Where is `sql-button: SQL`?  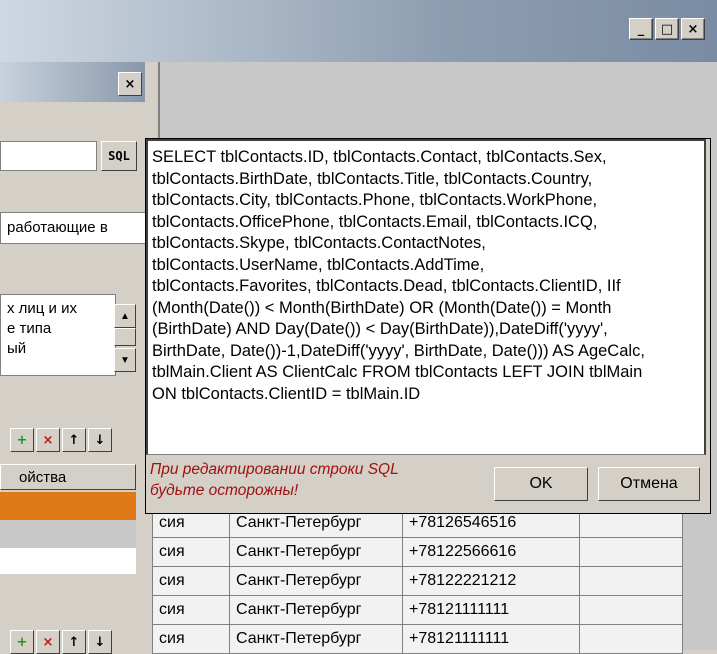
sql-button: SQL is located at coordinates (119, 156).